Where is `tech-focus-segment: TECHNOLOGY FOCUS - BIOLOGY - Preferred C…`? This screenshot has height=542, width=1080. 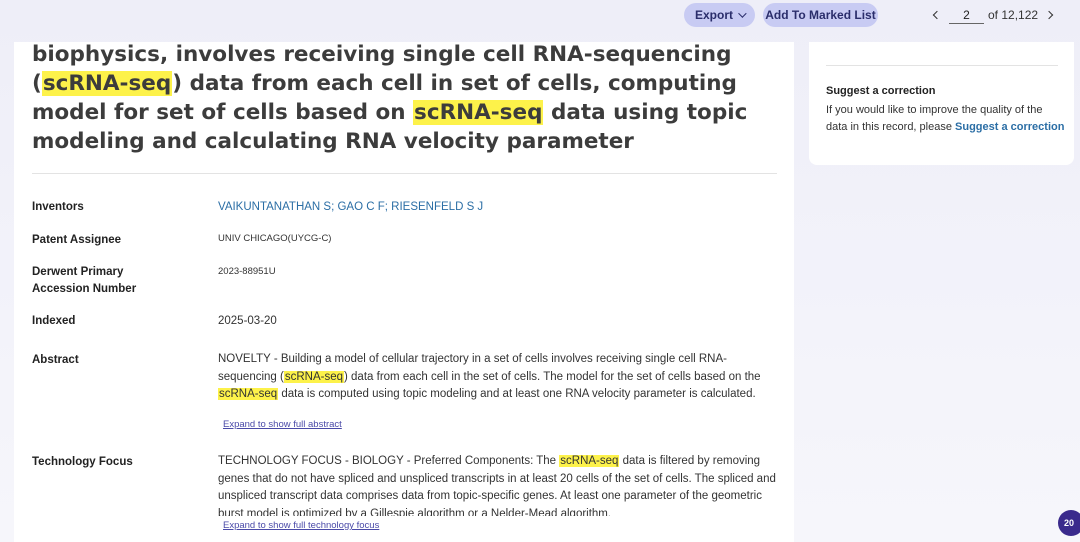 tech-focus-segment: TECHNOLOGY FOCUS - BIOLOGY - Preferred C… is located at coordinates (389, 461).